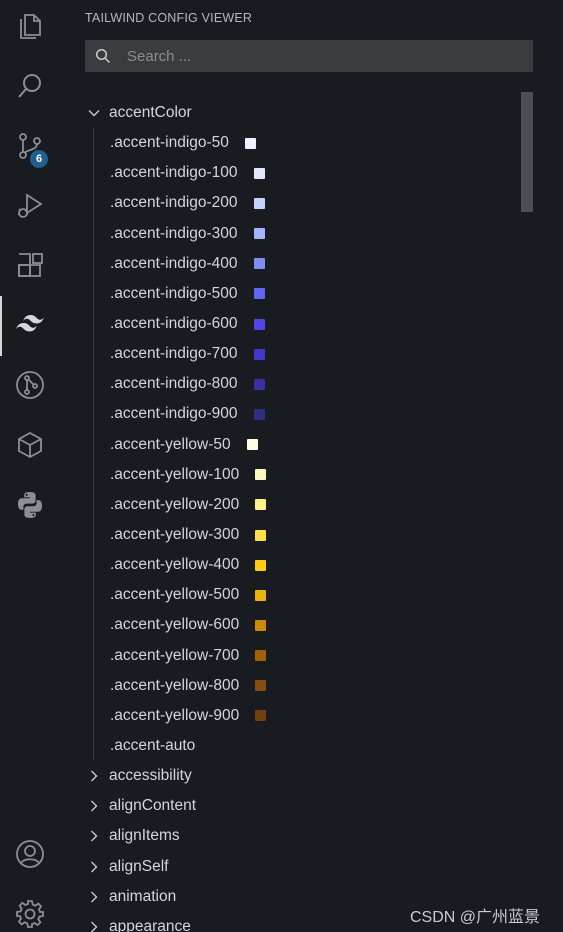 Image resolution: width=563 pixels, height=932 pixels. What do you see at coordinates (527, 152) in the screenshot?
I see `vertical-scrollbar-thumb` at bounding box center [527, 152].